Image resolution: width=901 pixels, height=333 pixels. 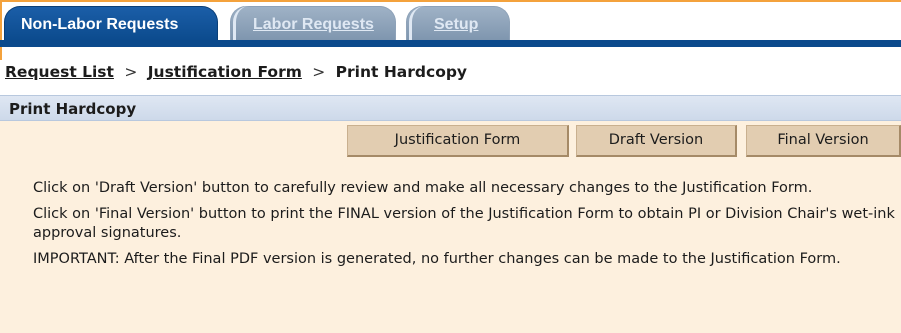 I want to click on tab-label: Labor Requests, so click(x=313, y=24).